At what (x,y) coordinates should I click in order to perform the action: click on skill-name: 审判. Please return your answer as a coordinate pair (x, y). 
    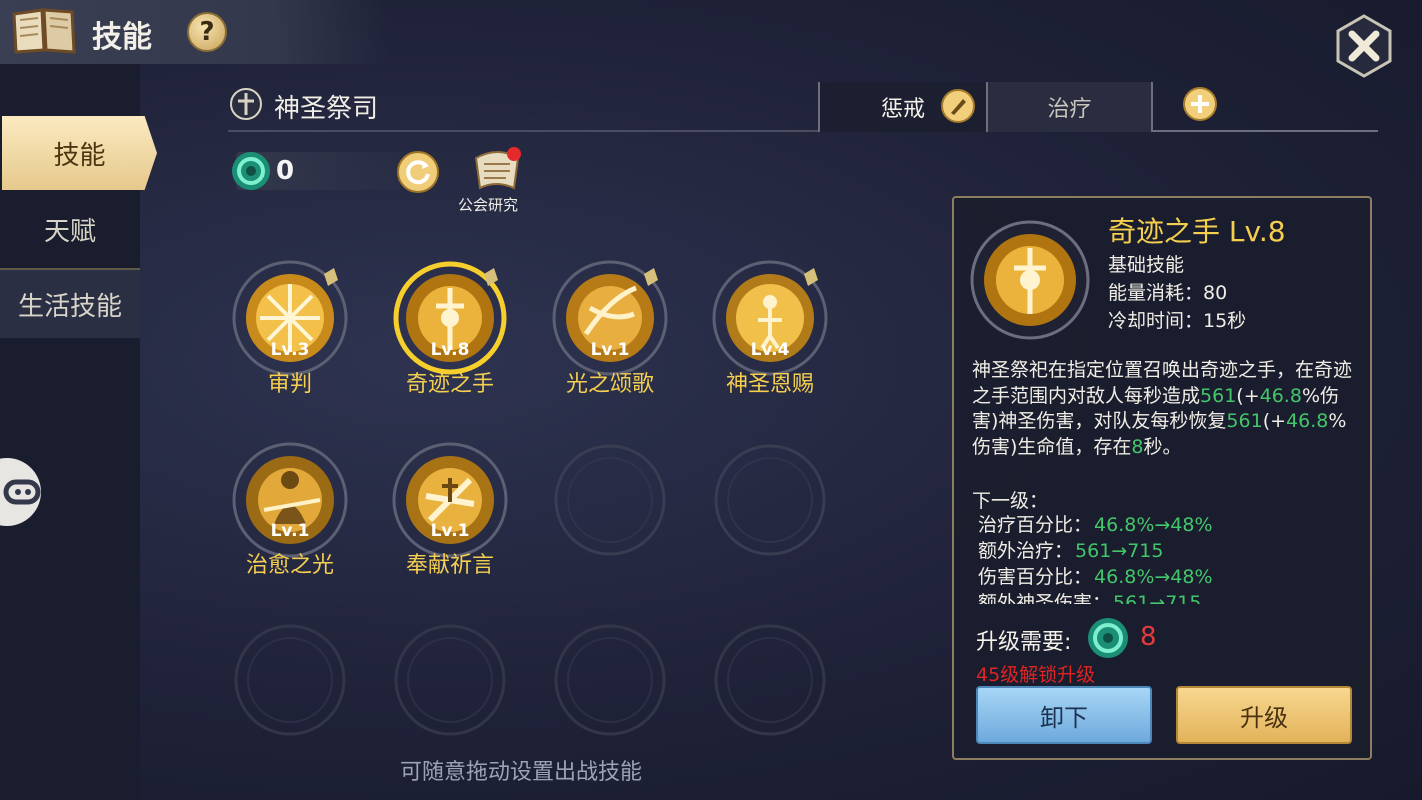
    Looking at the image, I should click on (289, 384).